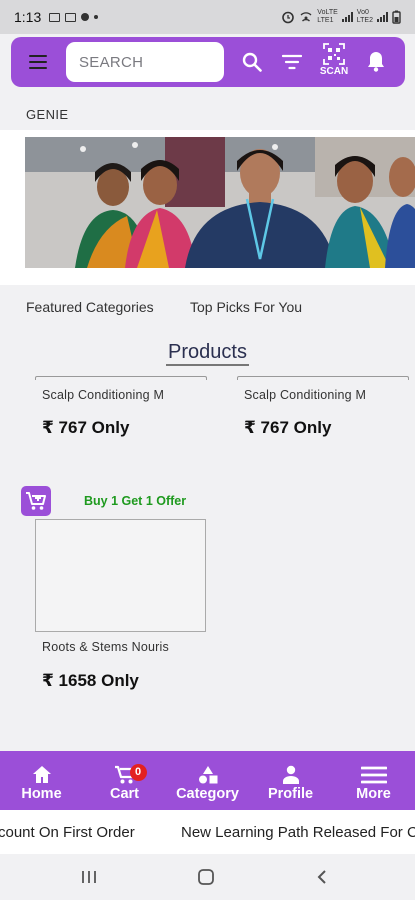 Image resolution: width=415 pixels, height=900 pixels. I want to click on product-price: ₹ 1658 Only, so click(90, 680).